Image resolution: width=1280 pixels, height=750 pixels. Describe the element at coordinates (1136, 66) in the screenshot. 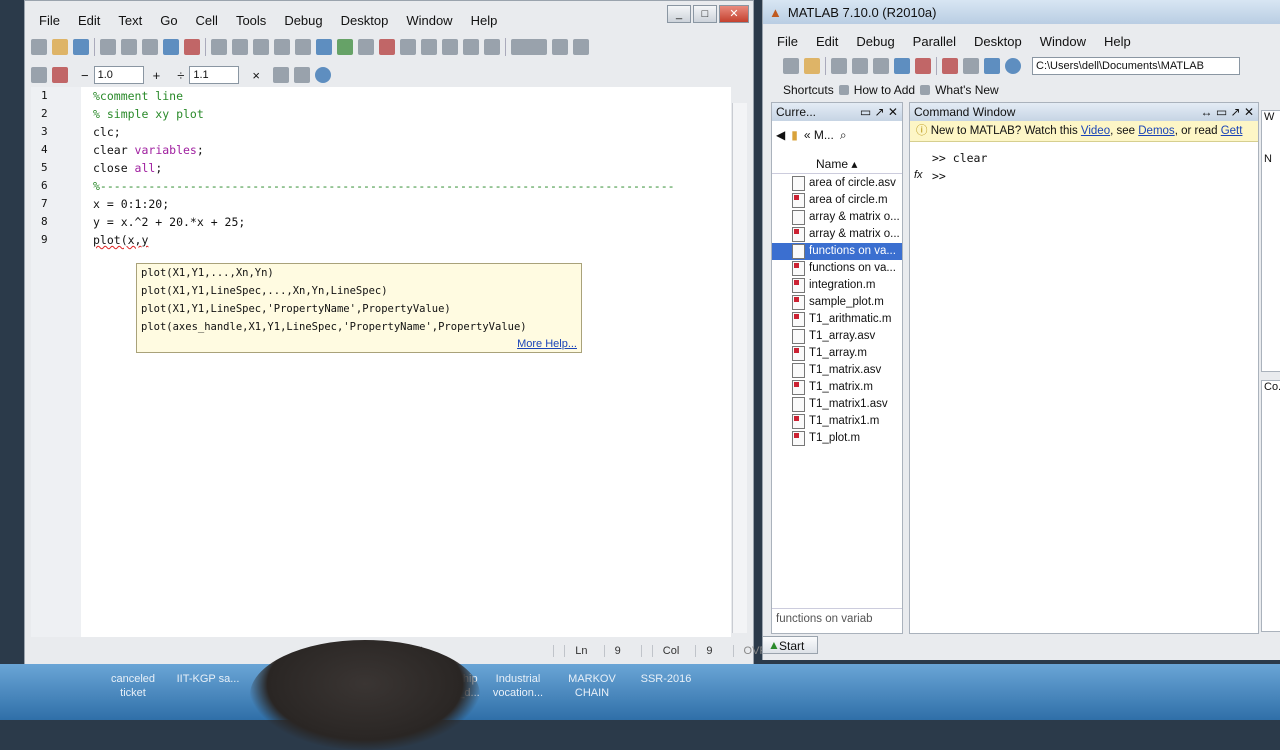

I see `current-folder-path-field: C:\Users\dell\Documents\MATLAB` at that location.